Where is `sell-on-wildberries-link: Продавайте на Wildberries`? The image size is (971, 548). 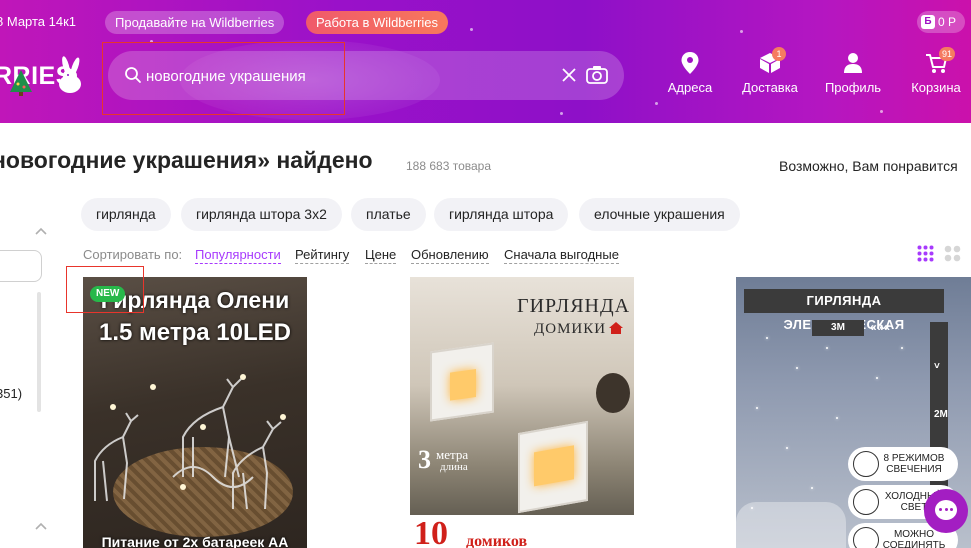 sell-on-wildberries-link: Продавайте на Wildberries is located at coordinates (195, 22).